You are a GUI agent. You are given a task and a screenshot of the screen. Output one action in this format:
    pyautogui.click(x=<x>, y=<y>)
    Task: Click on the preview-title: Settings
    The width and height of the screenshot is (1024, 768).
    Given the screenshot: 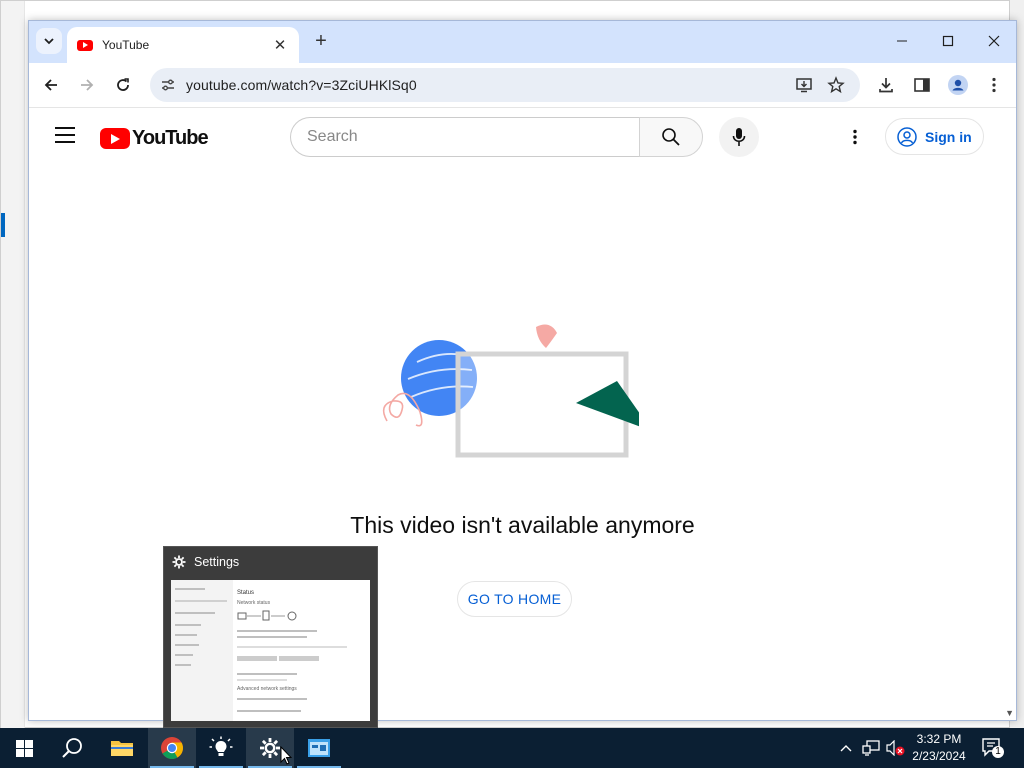 What is the action you would take?
    pyautogui.click(x=205, y=562)
    